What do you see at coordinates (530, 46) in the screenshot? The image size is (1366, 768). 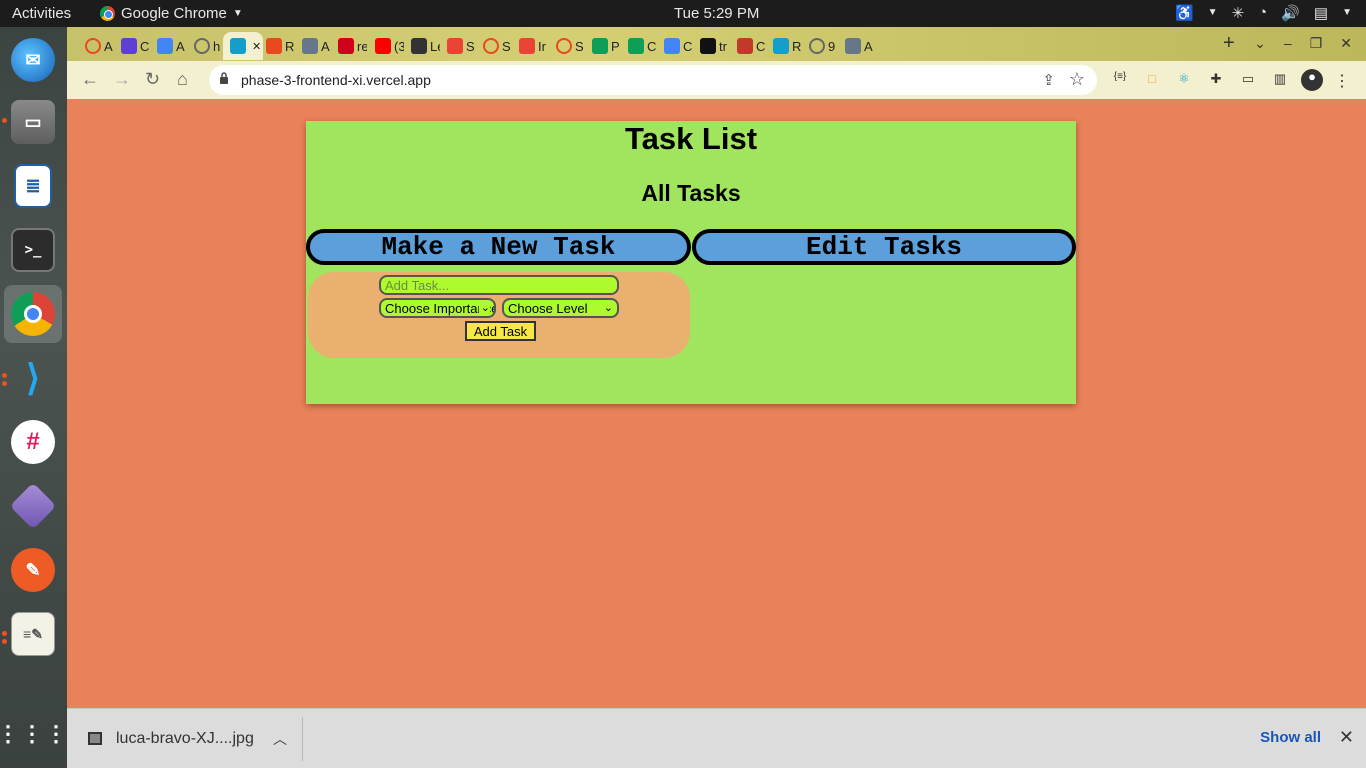 I see `browser-tab: Ir` at bounding box center [530, 46].